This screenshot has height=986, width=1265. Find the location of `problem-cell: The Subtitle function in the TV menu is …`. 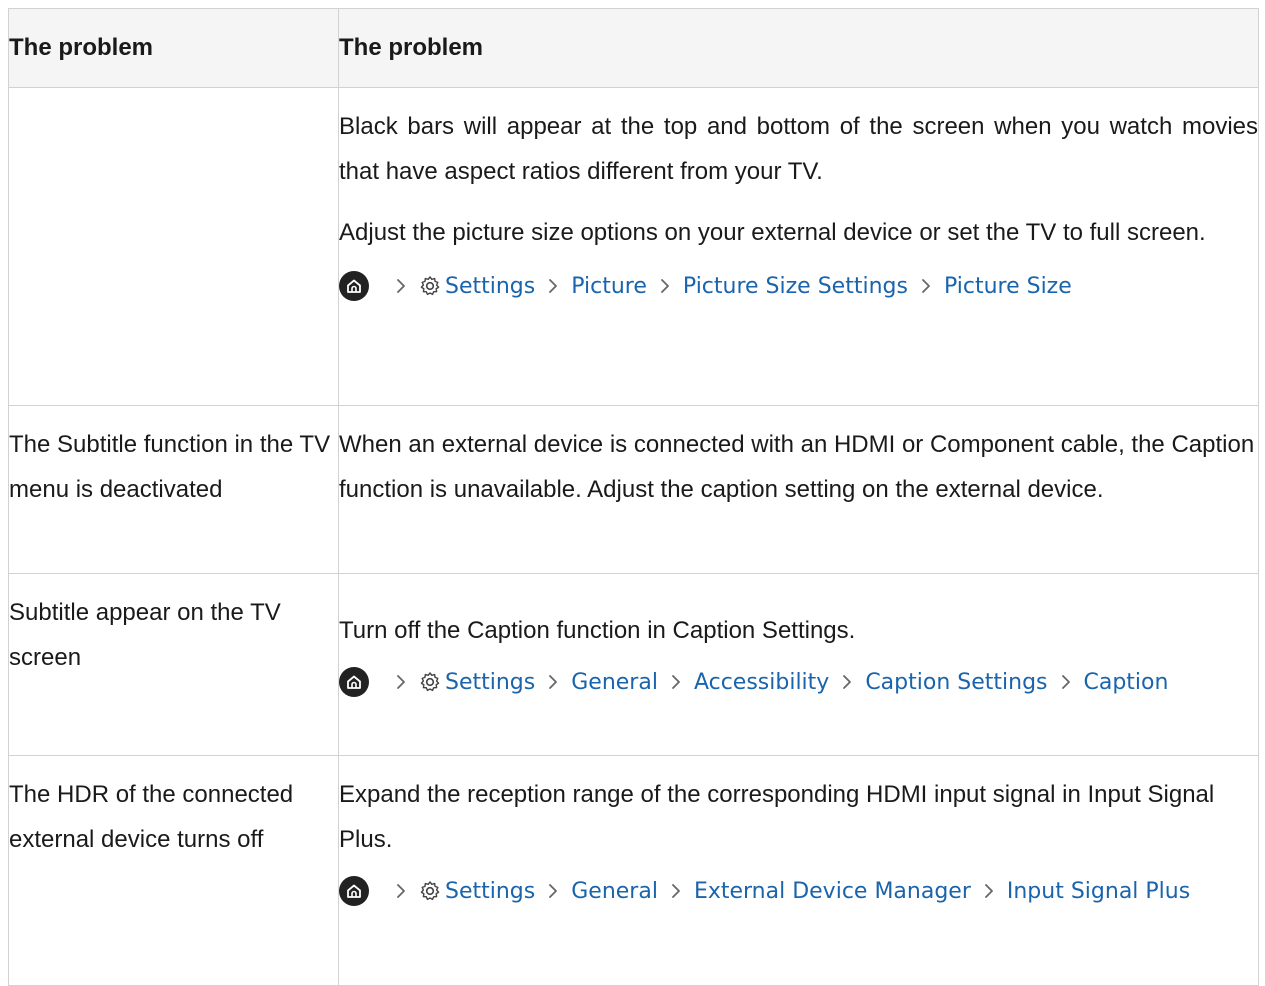

problem-cell: The Subtitle function in the TV menu is … is located at coordinates (173, 489).